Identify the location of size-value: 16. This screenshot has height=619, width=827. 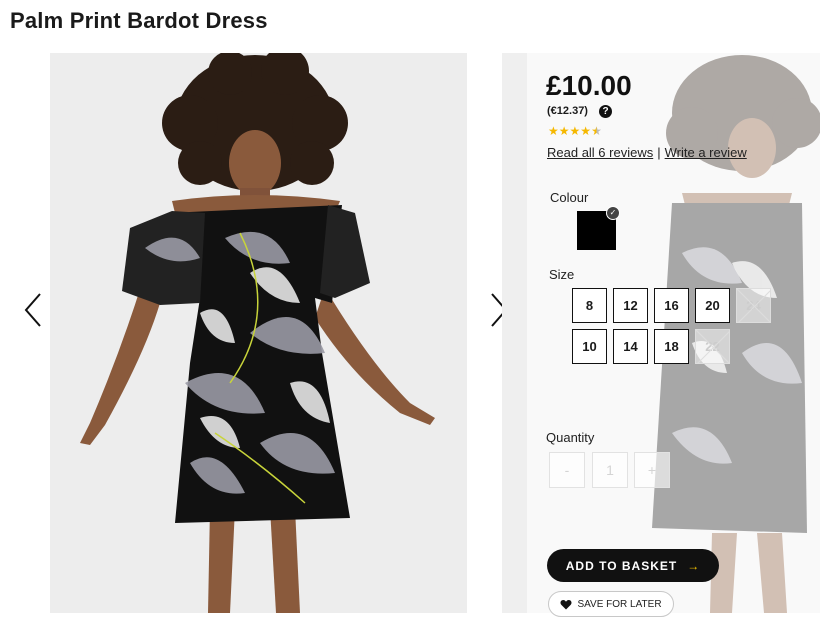
(671, 305).